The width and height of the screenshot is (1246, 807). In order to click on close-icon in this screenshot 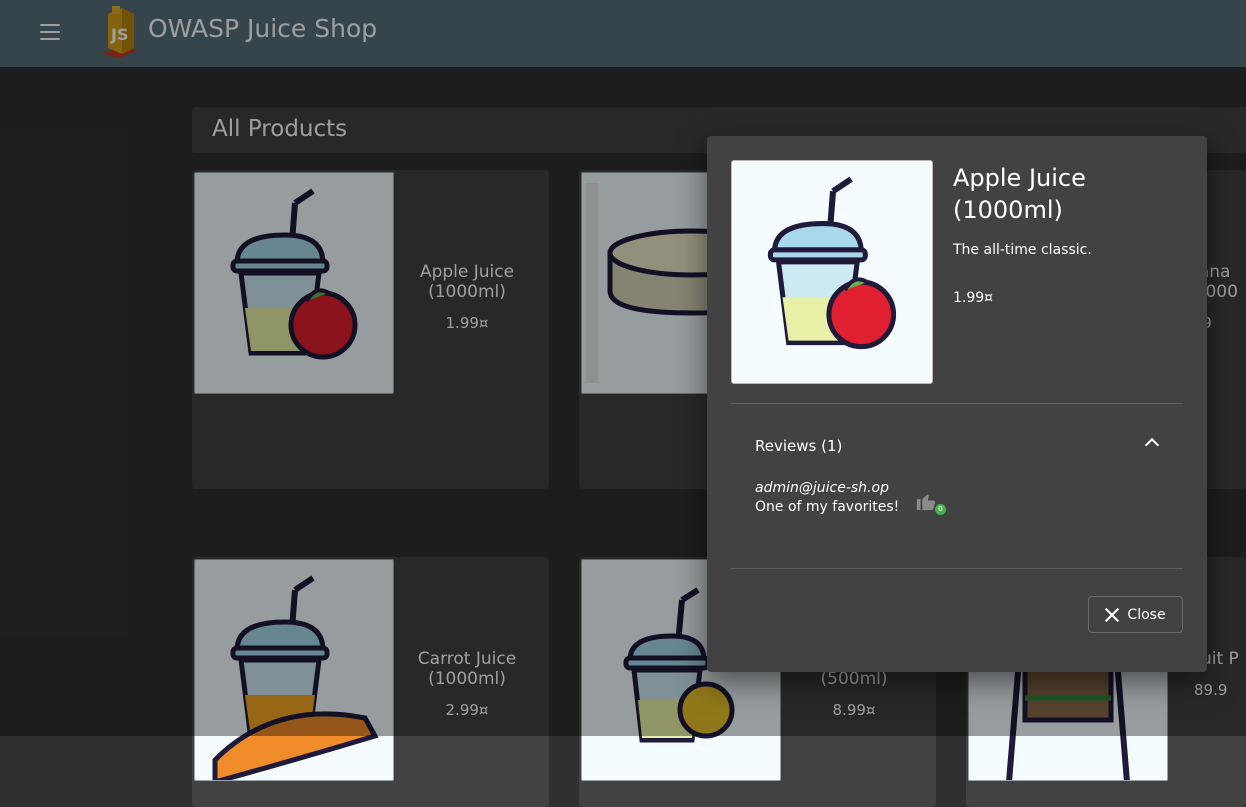, I will do `click(1112, 615)`.